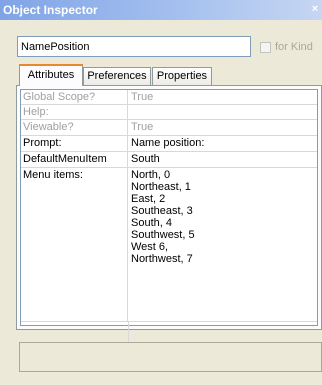  I want to click on attribute-name: DefaultMenuItem, so click(74, 159).